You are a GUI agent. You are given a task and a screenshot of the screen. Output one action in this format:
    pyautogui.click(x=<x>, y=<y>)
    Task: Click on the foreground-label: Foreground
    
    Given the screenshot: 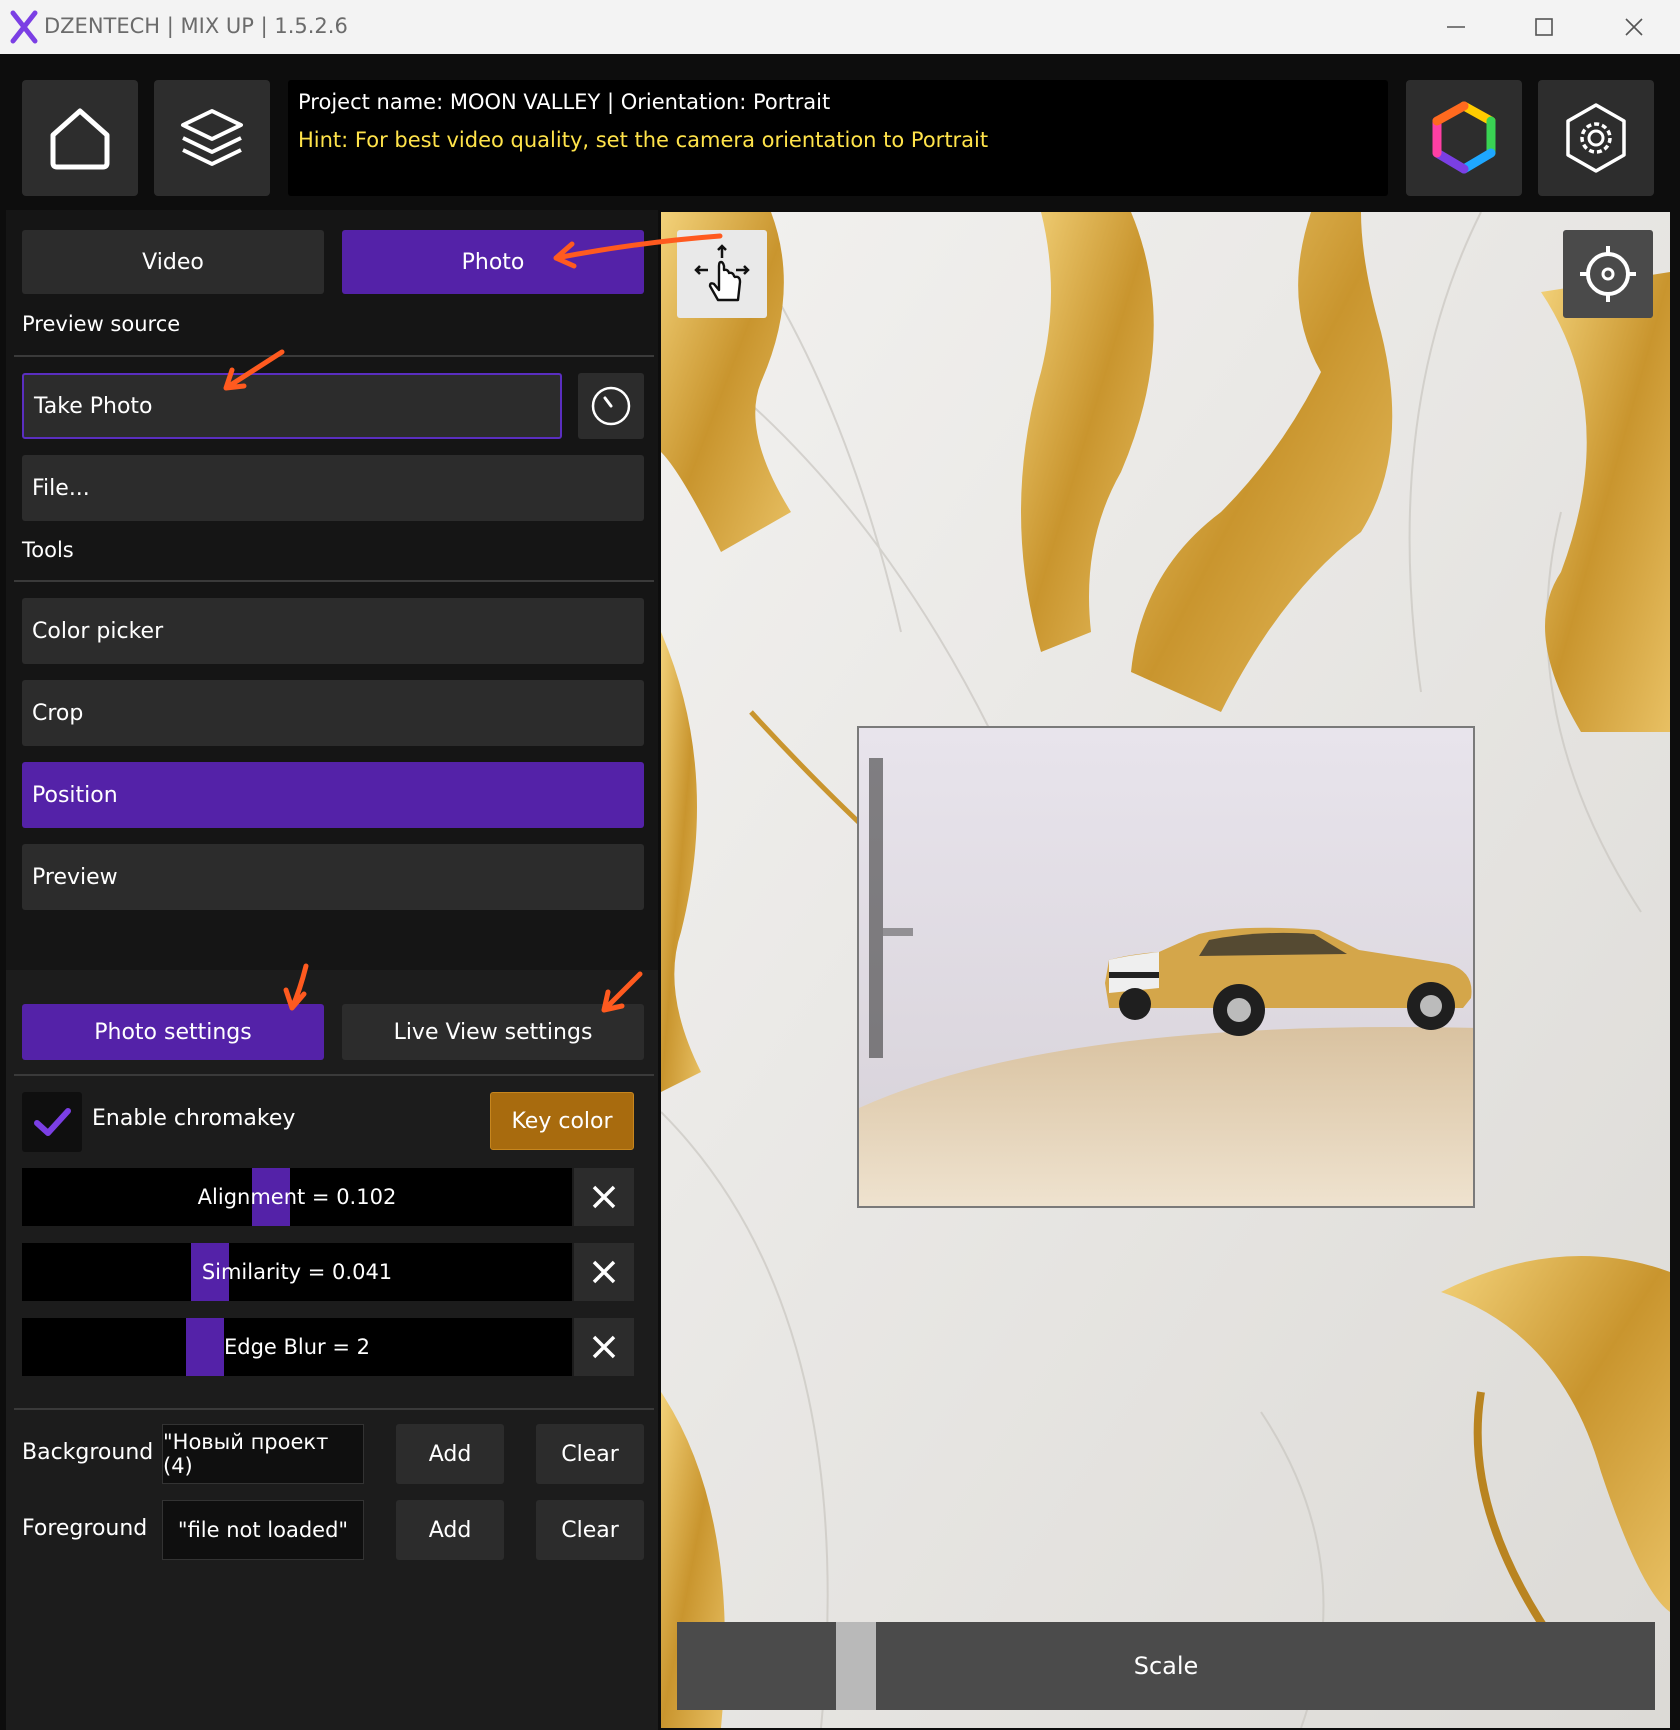 What is the action you would take?
    pyautogui.click(x=85, y=1528)
    